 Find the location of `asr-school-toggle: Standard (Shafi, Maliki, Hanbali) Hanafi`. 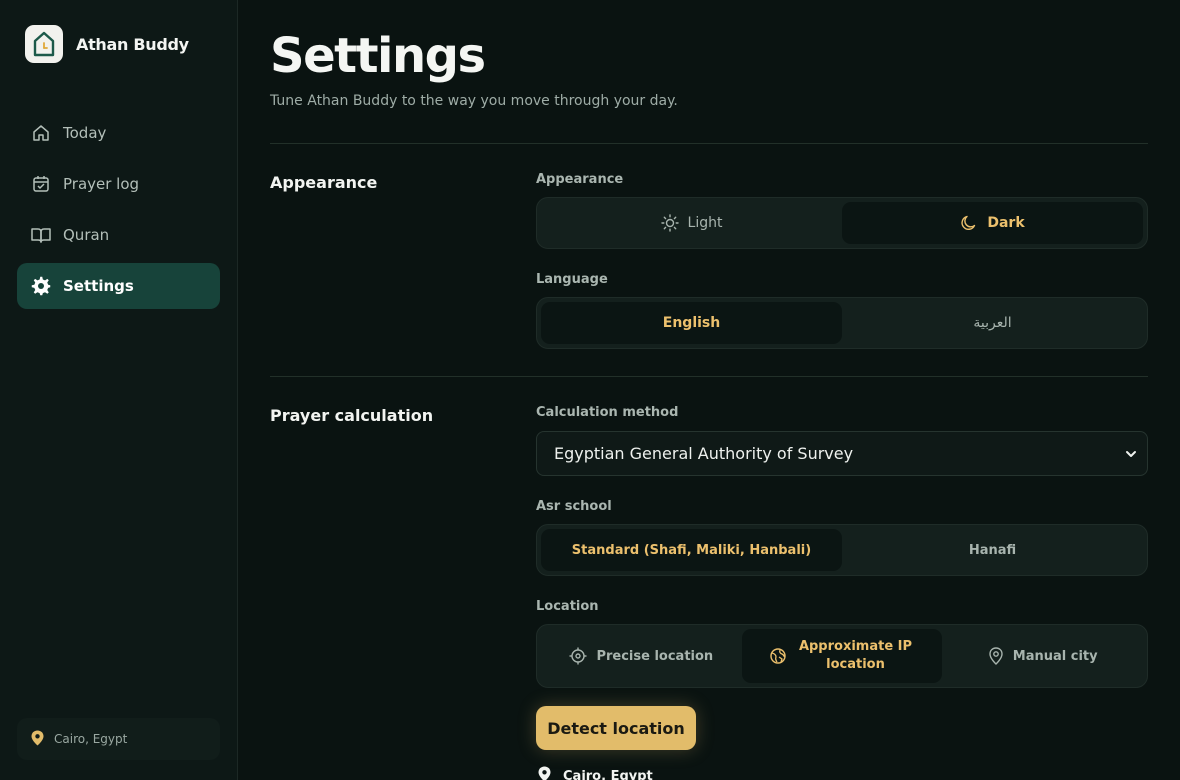

asr-school-toggle: Standard (Shafi, Maliki, Hanbali) Hanafi is located at coordinates (842, 550).